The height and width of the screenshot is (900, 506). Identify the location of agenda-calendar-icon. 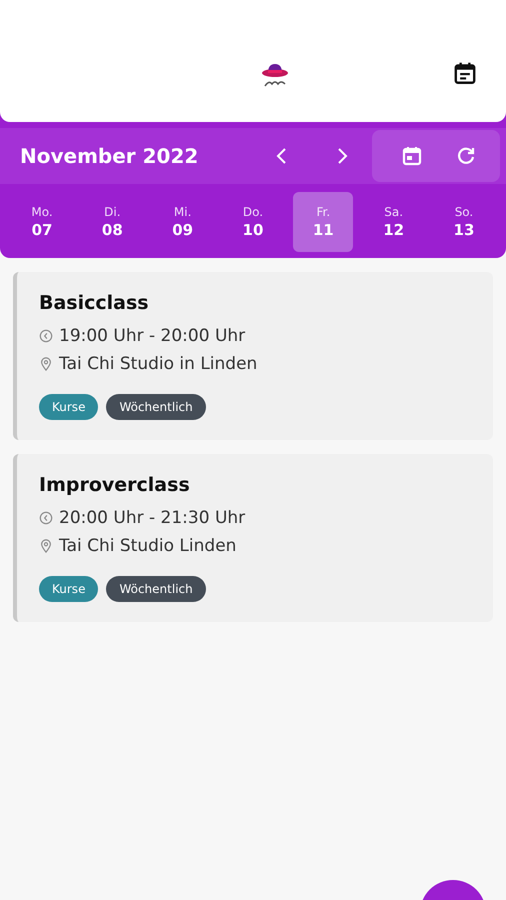
(465, 73).